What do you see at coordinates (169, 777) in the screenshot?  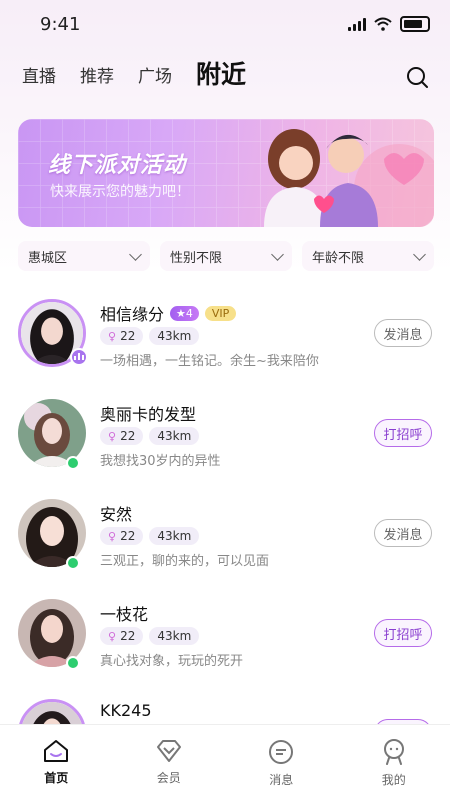 I see `tab-member-label: 会员` at bounding box center [169, 777].